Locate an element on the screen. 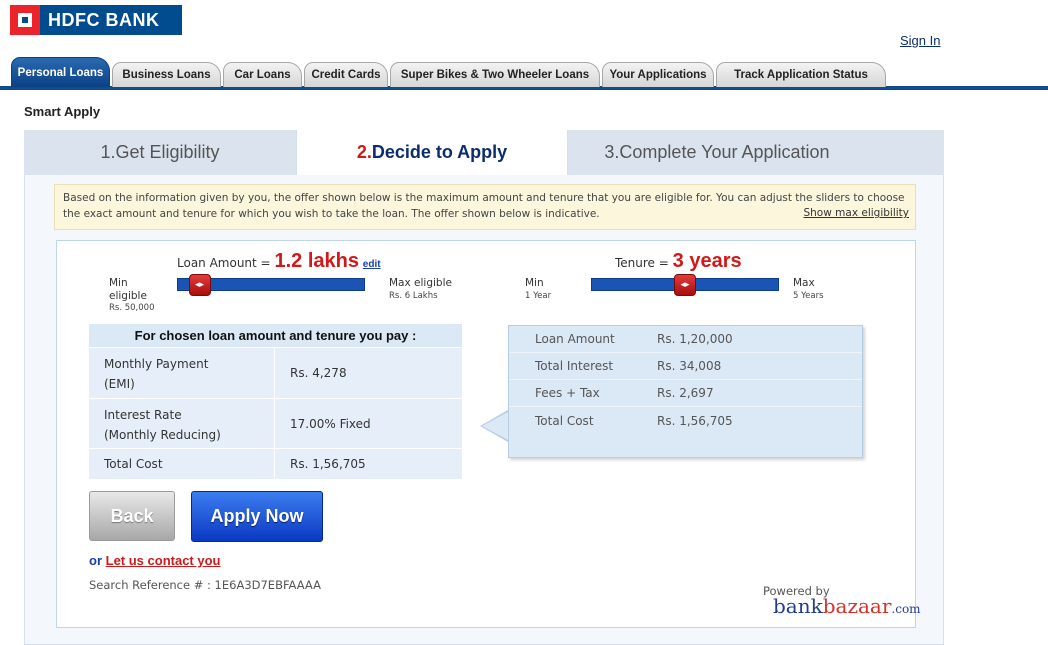 Image resolution: width=1048 pixels, height=645 pixels. tenure-slider-handle: ◂▸ is located at coordinates (685, 285).